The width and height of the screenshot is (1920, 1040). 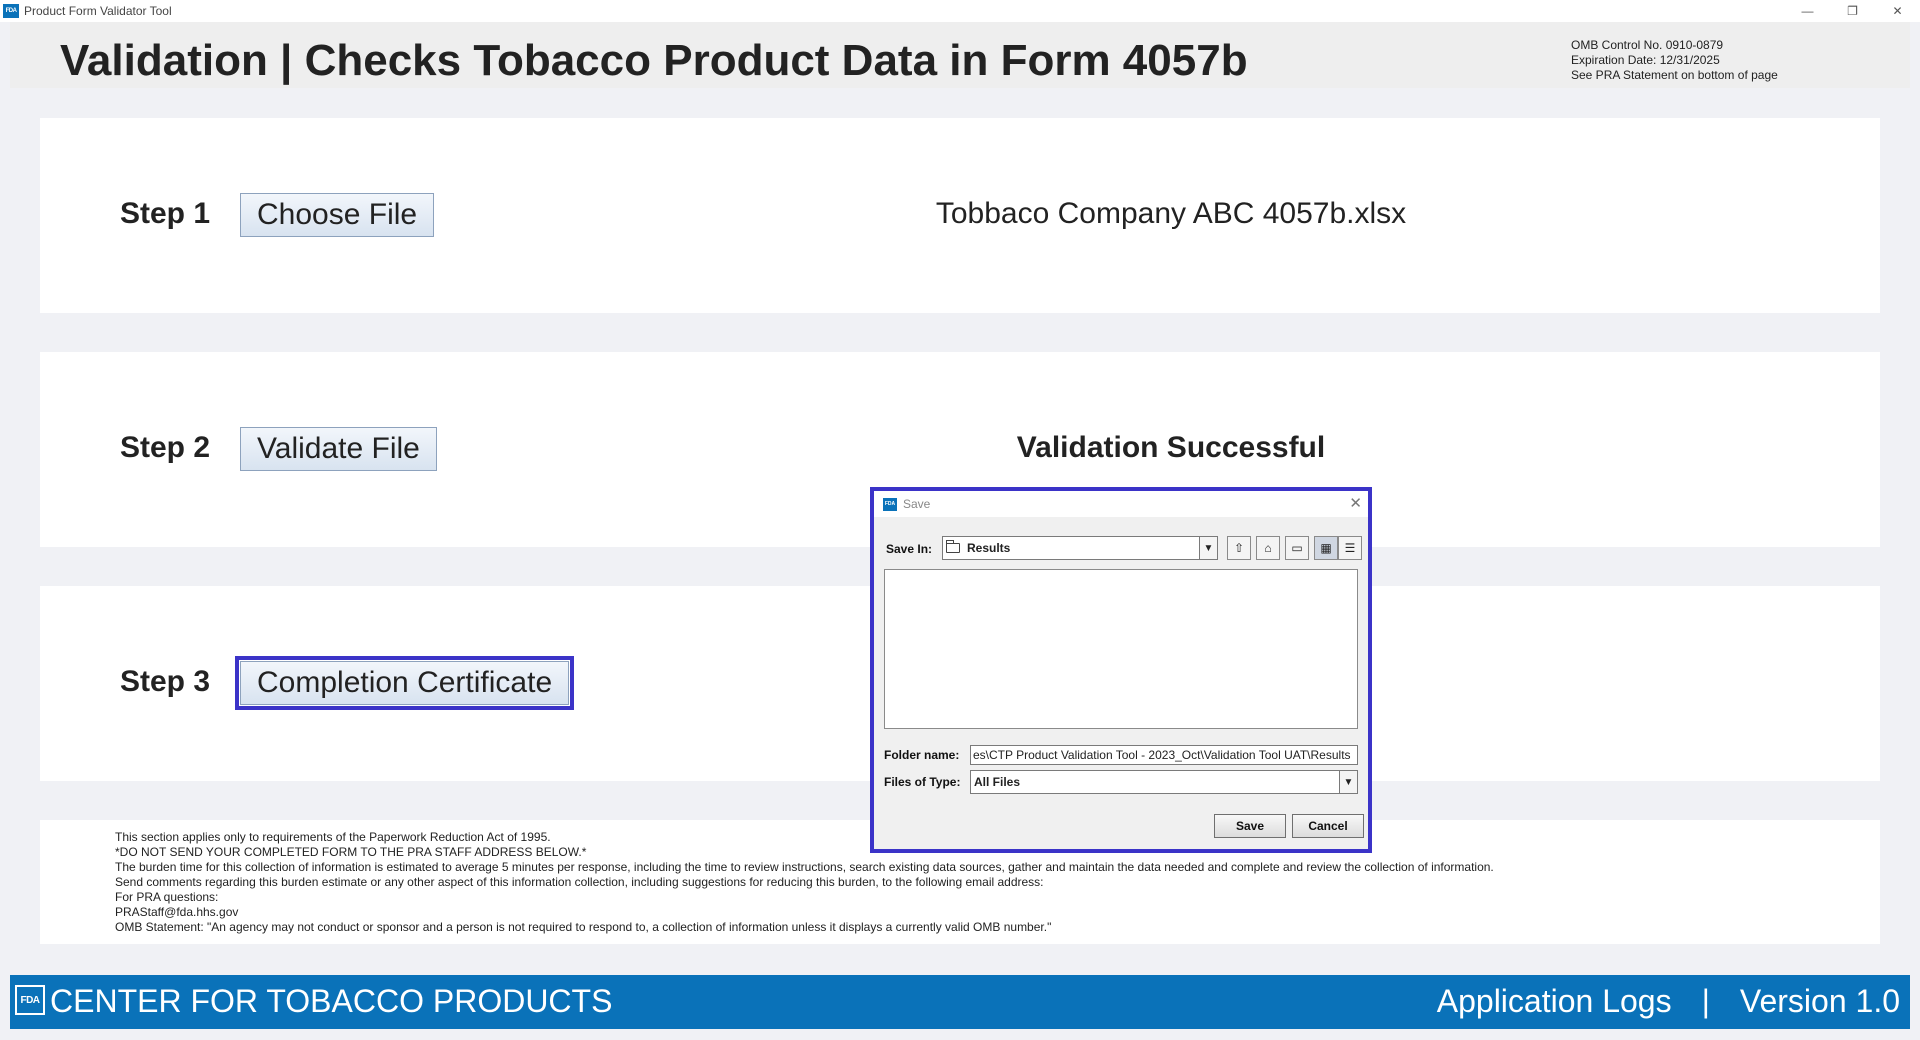 I want to click on folder-name-label: Folder name:, so click(x=922, y=755).